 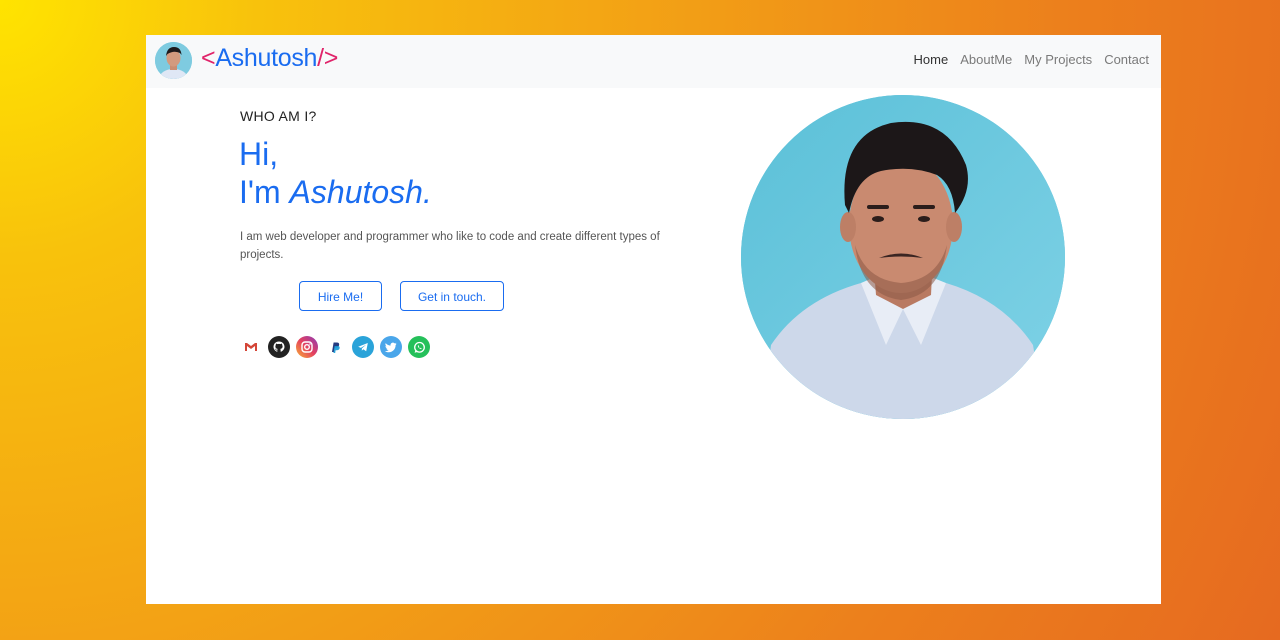 What do you see at coordinates (259, 154) in the screenshot?
I see `hero-greeting: Hi,` at bounding box center [259, 154].